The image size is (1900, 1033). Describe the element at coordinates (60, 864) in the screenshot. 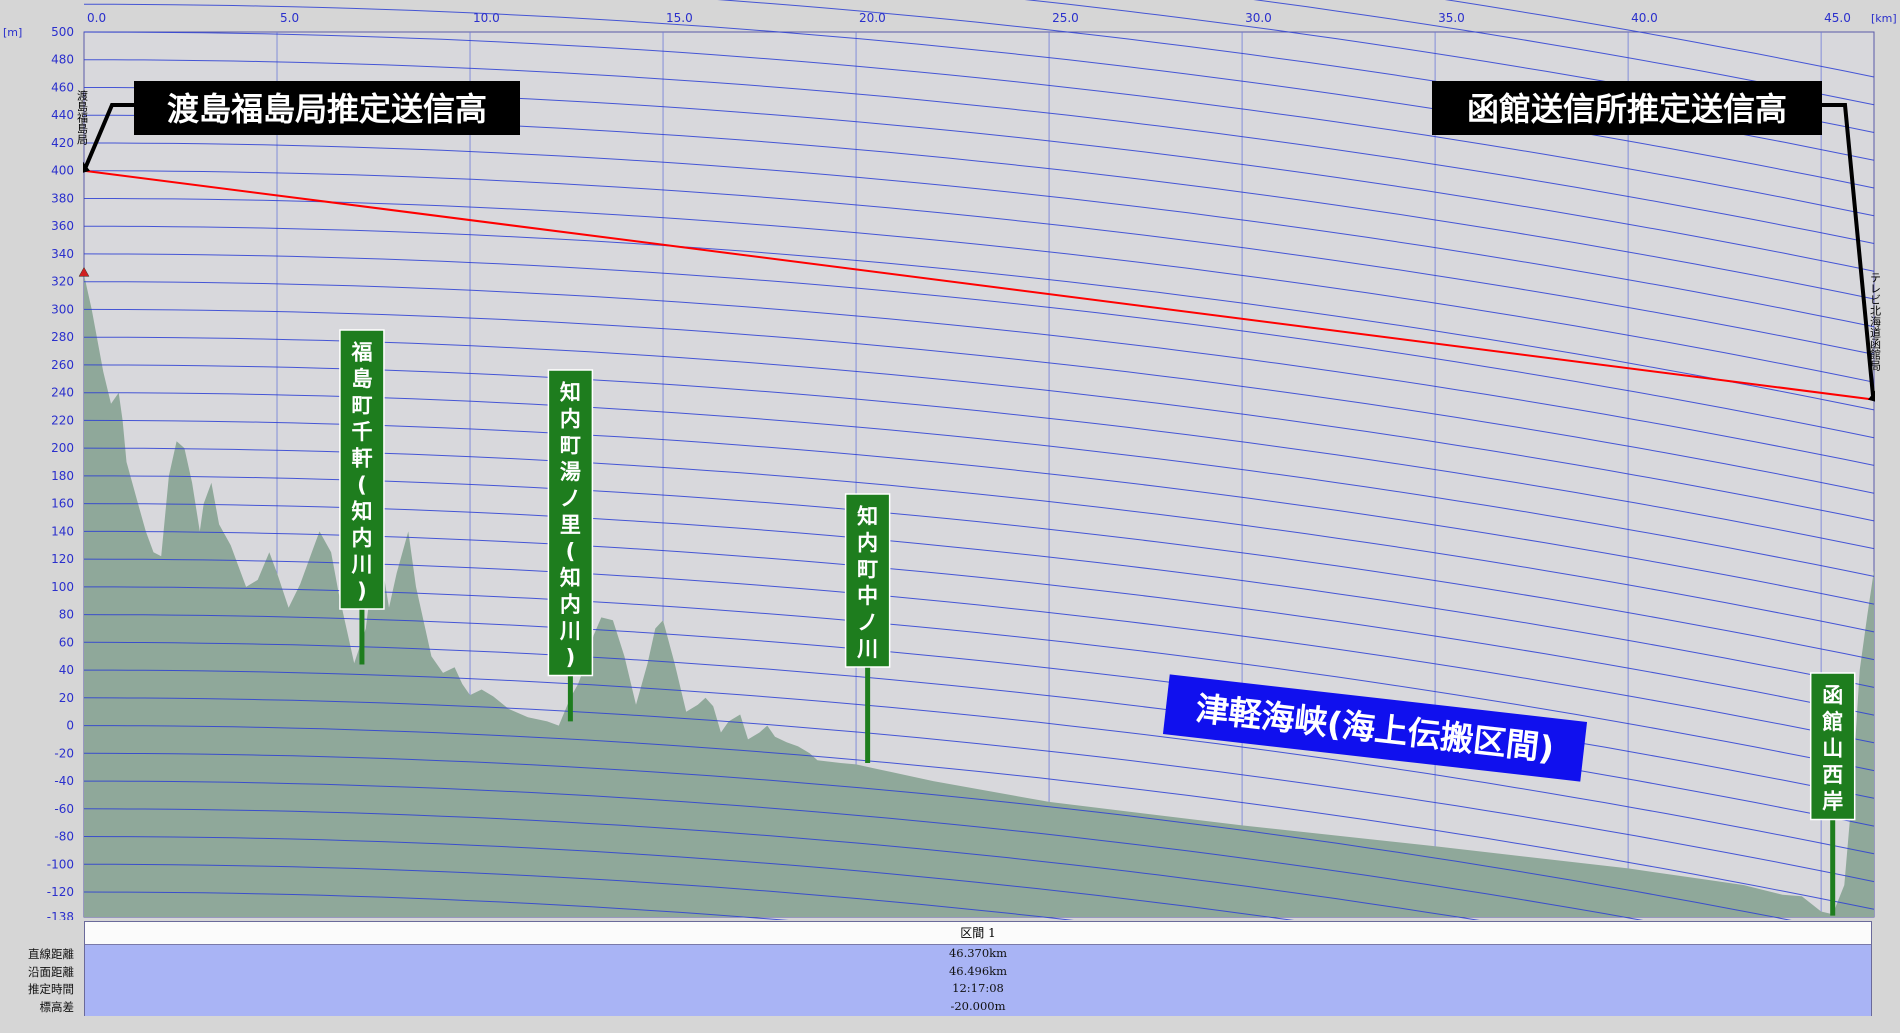

I see `y-tick-label: -100` at that location.